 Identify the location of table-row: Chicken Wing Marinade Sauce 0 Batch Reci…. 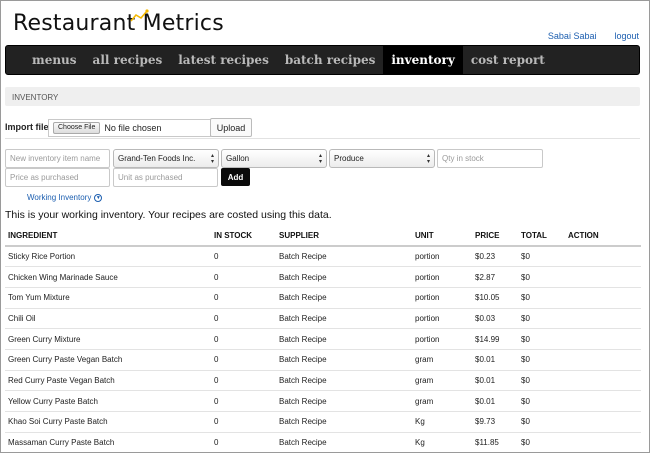
(323, 277).